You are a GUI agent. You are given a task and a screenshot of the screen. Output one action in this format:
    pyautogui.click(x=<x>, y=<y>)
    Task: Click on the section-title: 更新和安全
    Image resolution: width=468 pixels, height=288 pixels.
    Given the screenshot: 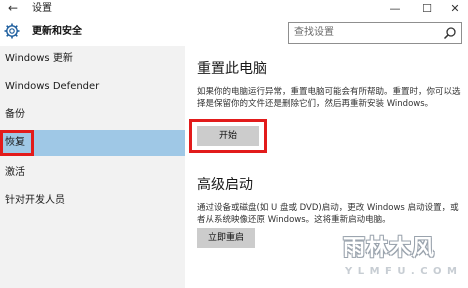 What is the action you would take?
    pyautogui.click(x=57, y=31)
    